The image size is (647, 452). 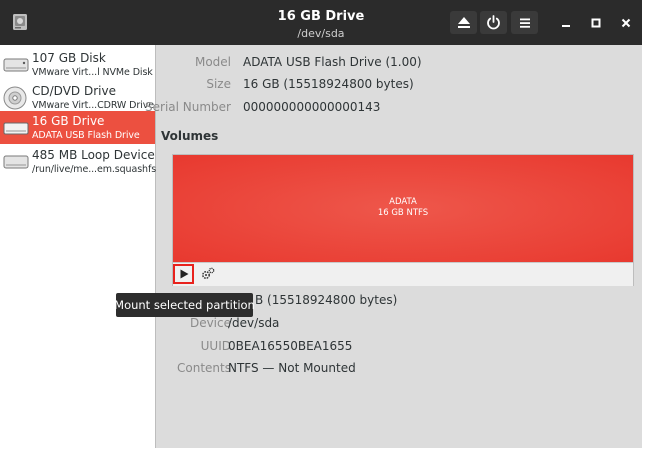 I want to click on device-description: VMware Virt...CDRW Drive, so click(x=93, y=105).